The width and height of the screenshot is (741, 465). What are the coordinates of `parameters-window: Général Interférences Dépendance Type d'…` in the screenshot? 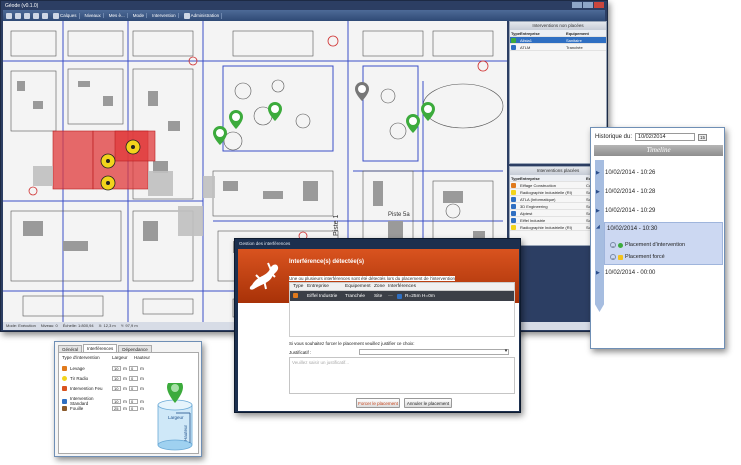 It's located at (128, 399).